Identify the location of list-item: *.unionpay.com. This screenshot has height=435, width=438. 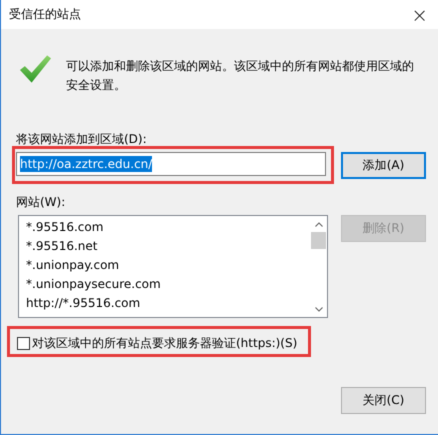
(168, 265).